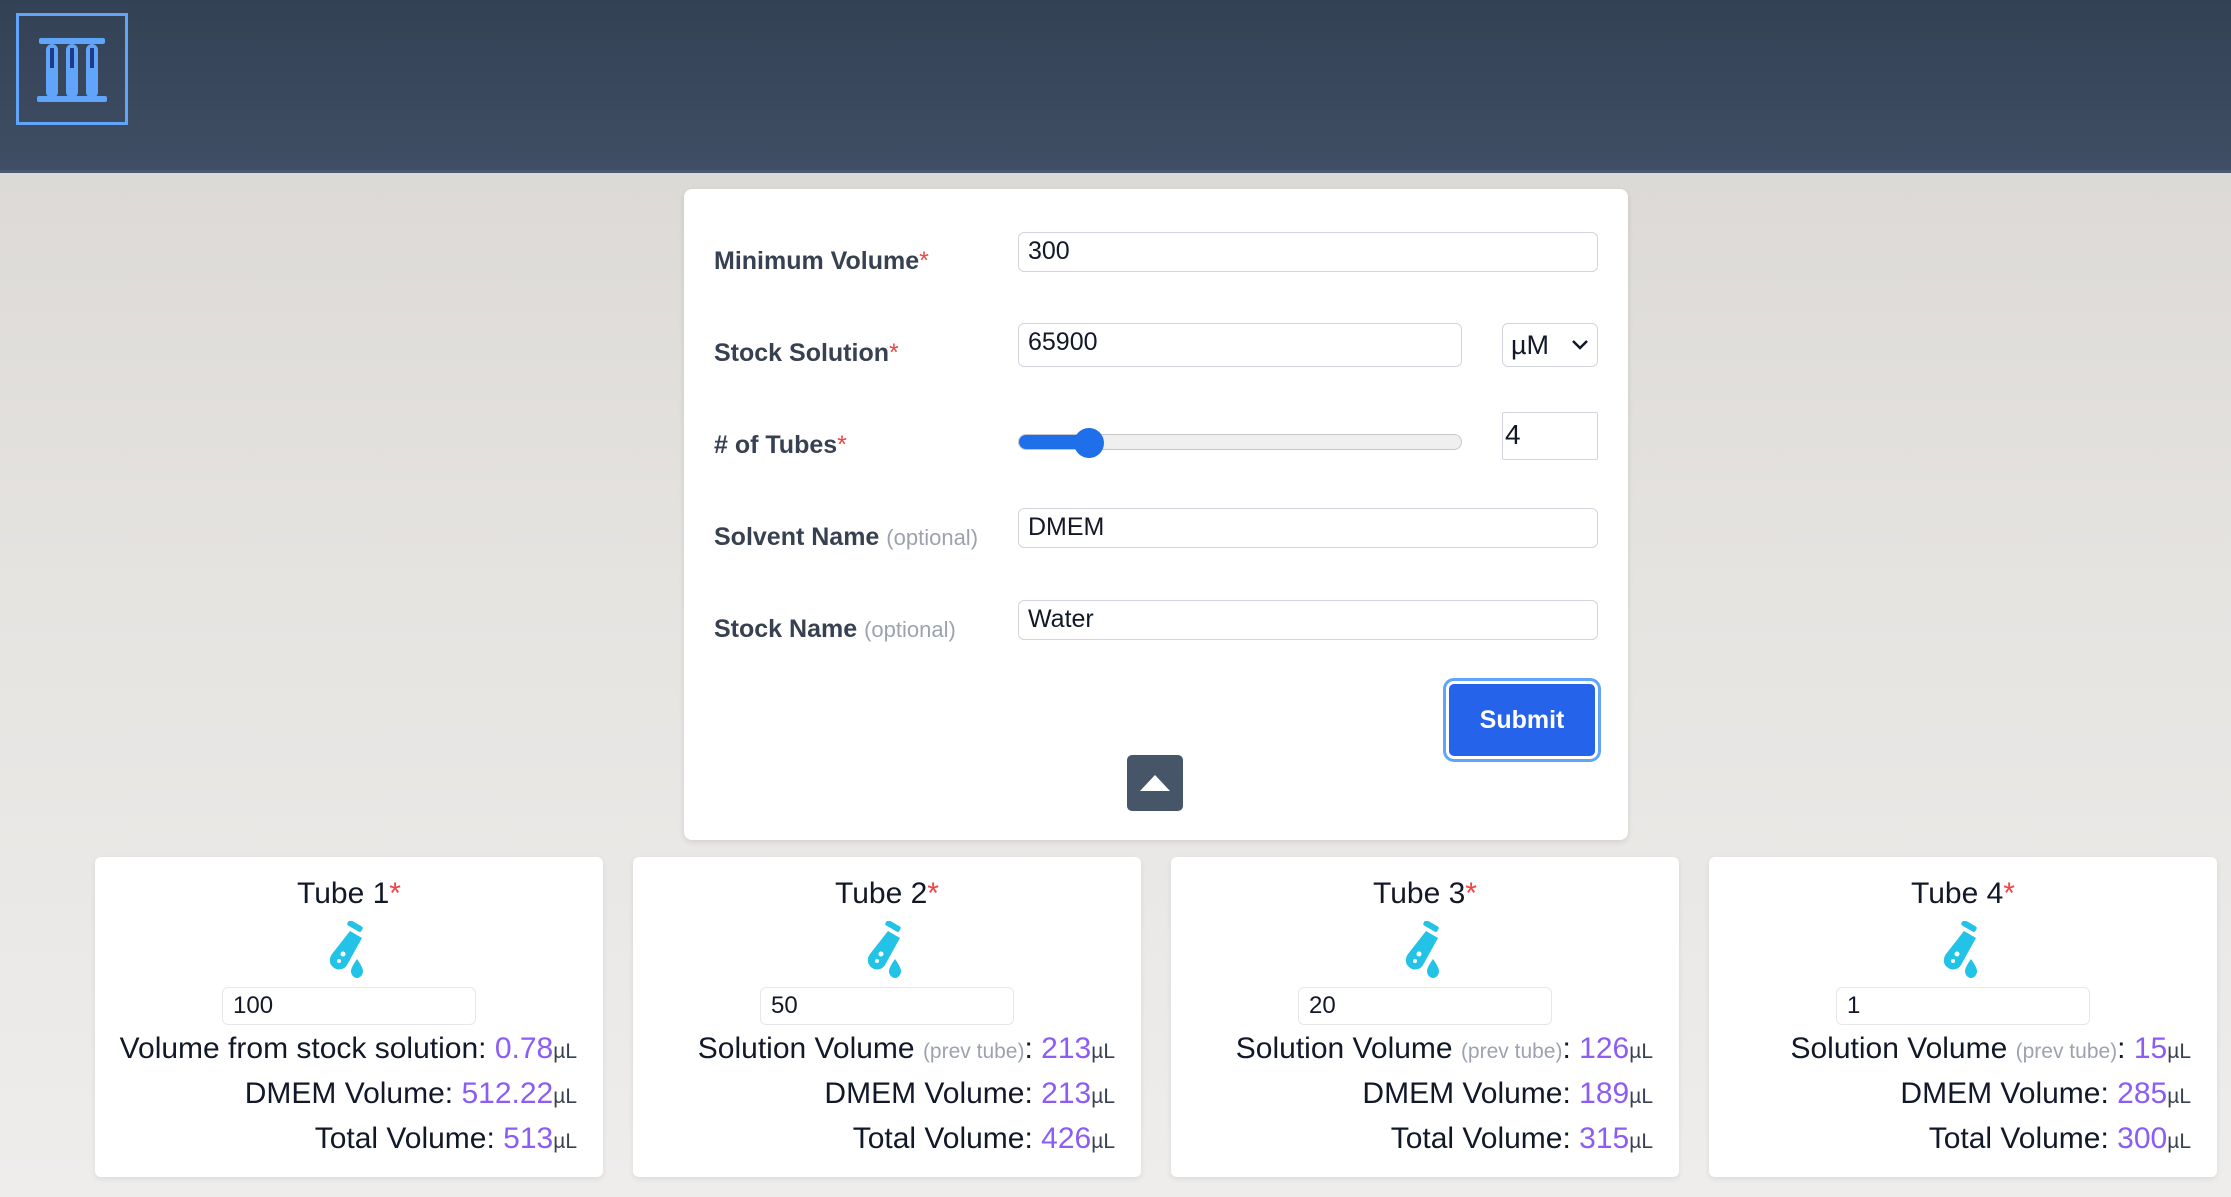 The image size is (2231, 1197). What do you see at coordinates (1308, 252) in the screenshot?
I see `min-volume-input: 300` at bounding box center [1308, 252].